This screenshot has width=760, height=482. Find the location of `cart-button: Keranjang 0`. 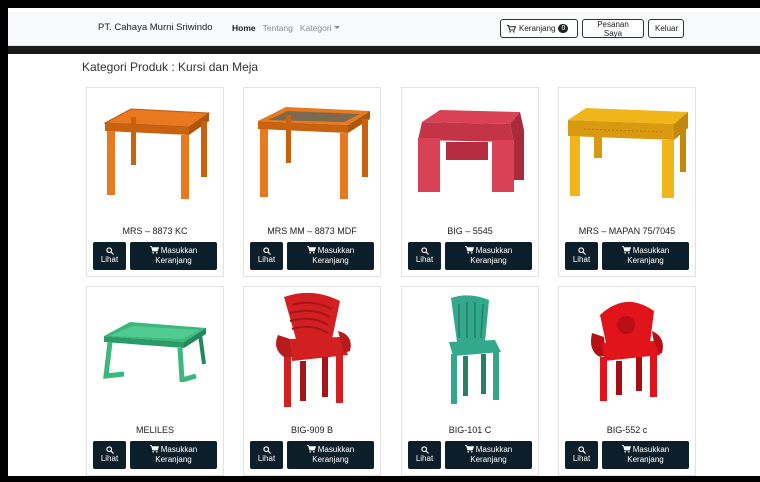

cart-button: Keranjang 0 is located at coordinates (539, 28).